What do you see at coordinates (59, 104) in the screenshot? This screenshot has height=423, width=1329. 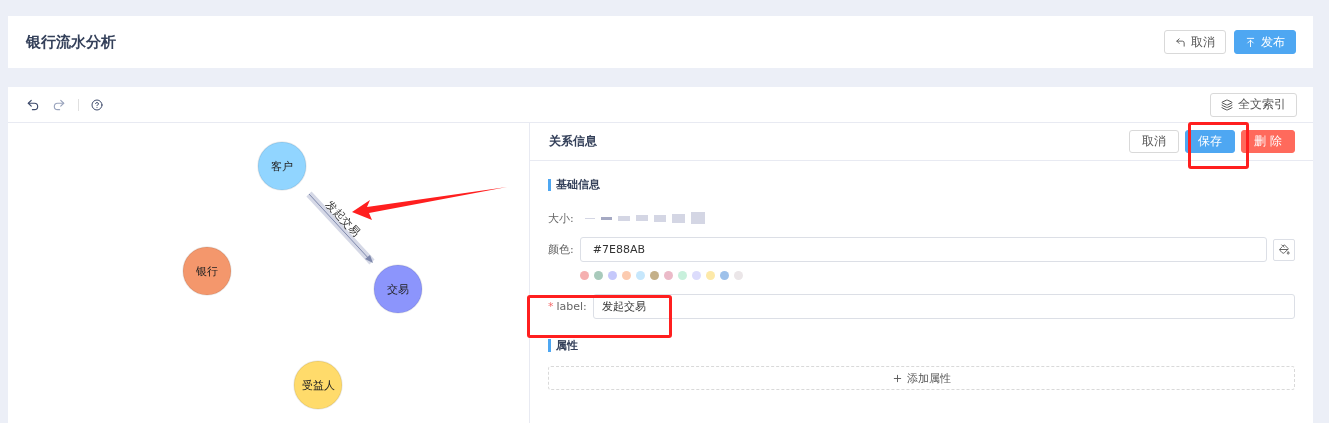 I see `redo-icon` at bounding box center [59, 104].